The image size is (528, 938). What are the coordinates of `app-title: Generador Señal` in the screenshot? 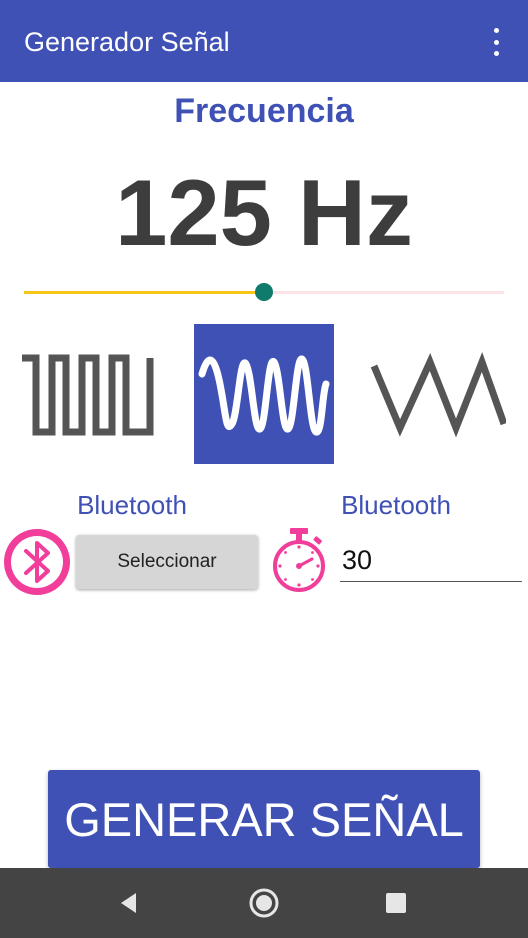 It's located at (127, 42).